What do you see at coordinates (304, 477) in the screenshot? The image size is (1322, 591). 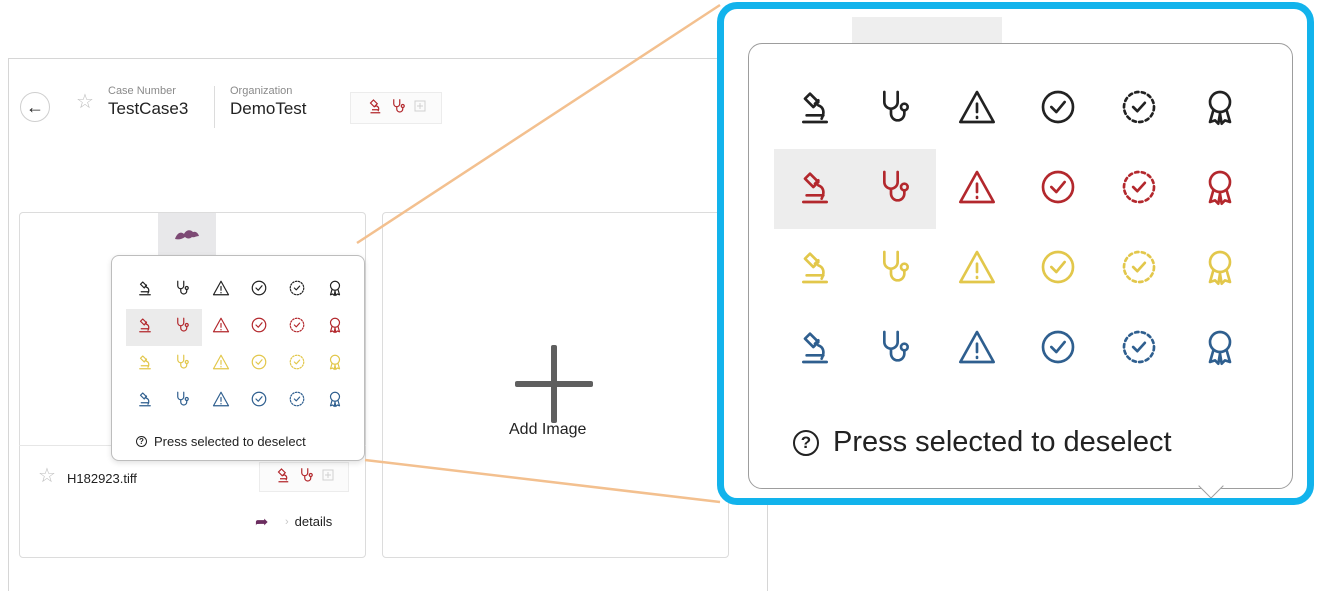 I see `image-tag-selector` at bounding box center [304, 477].